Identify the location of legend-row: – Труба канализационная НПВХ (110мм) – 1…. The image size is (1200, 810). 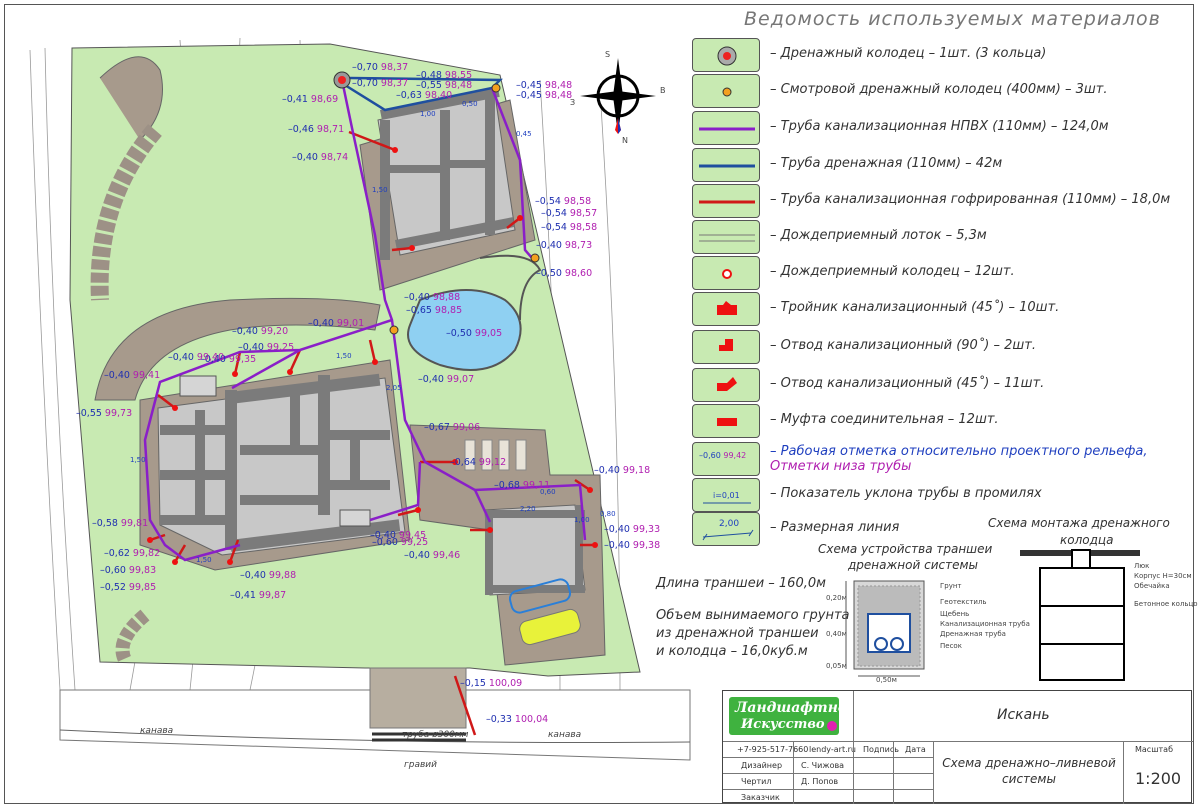
(942, 129).